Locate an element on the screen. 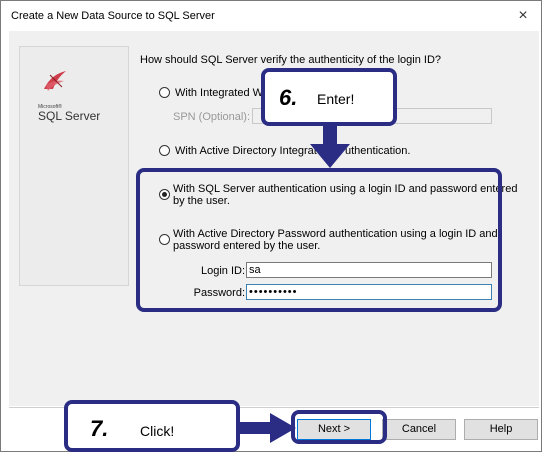  next-highlight-box is located at coordinates (339, 427).